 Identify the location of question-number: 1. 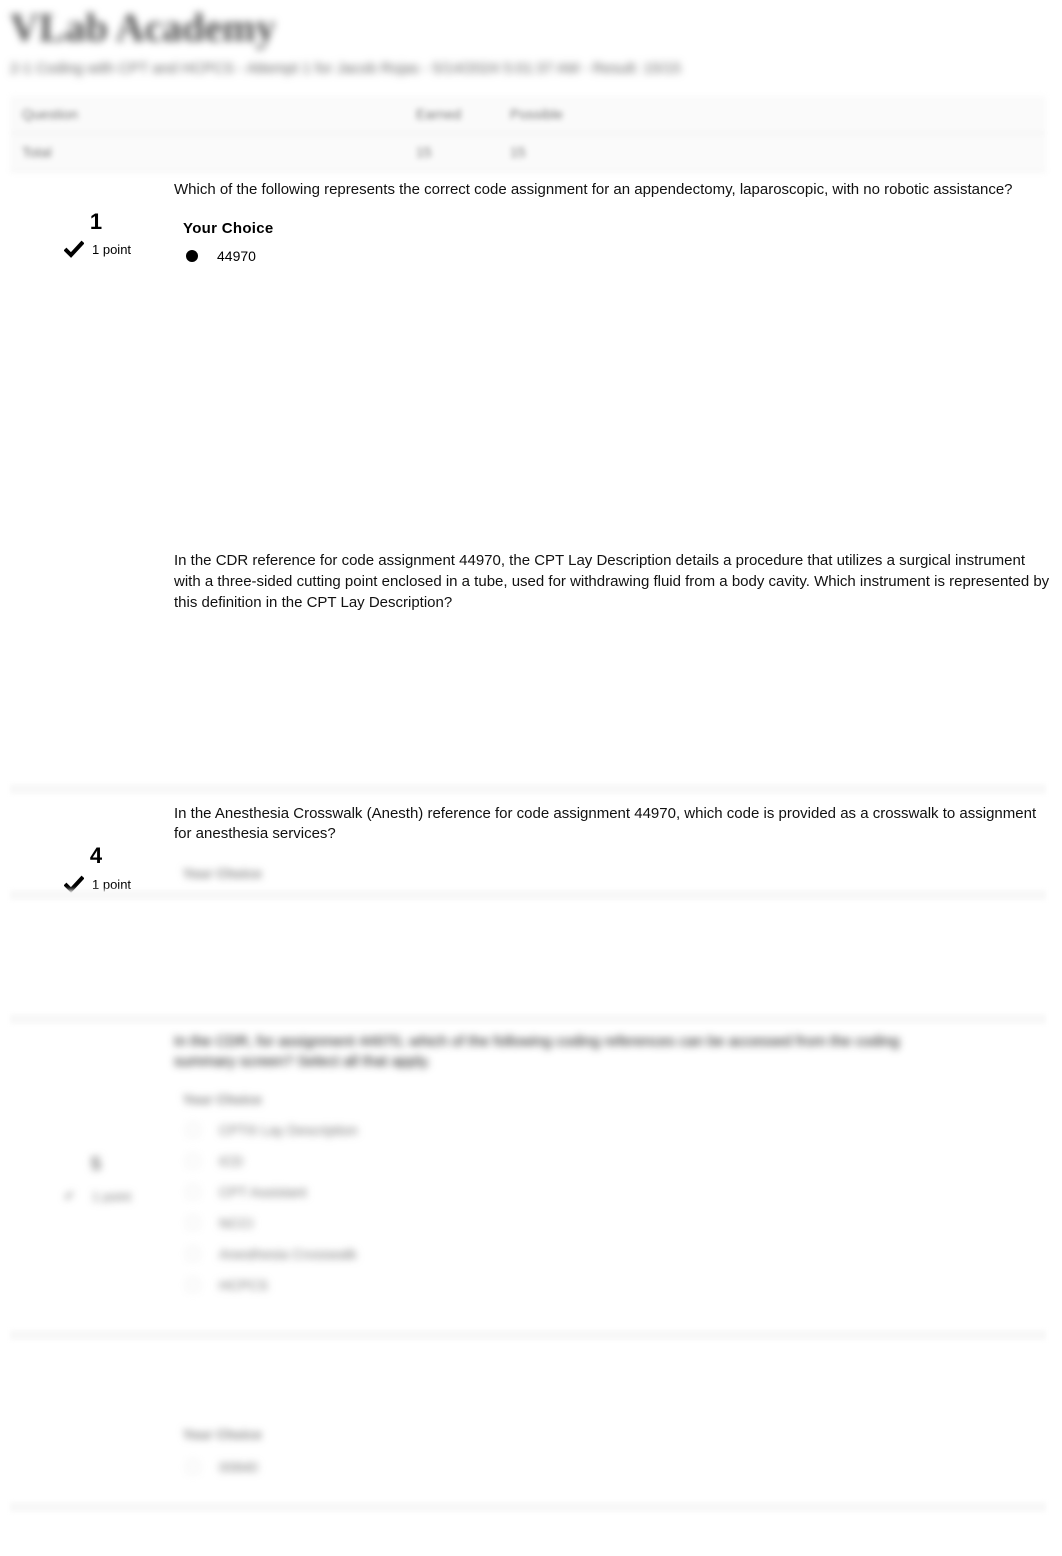
(96, 221).